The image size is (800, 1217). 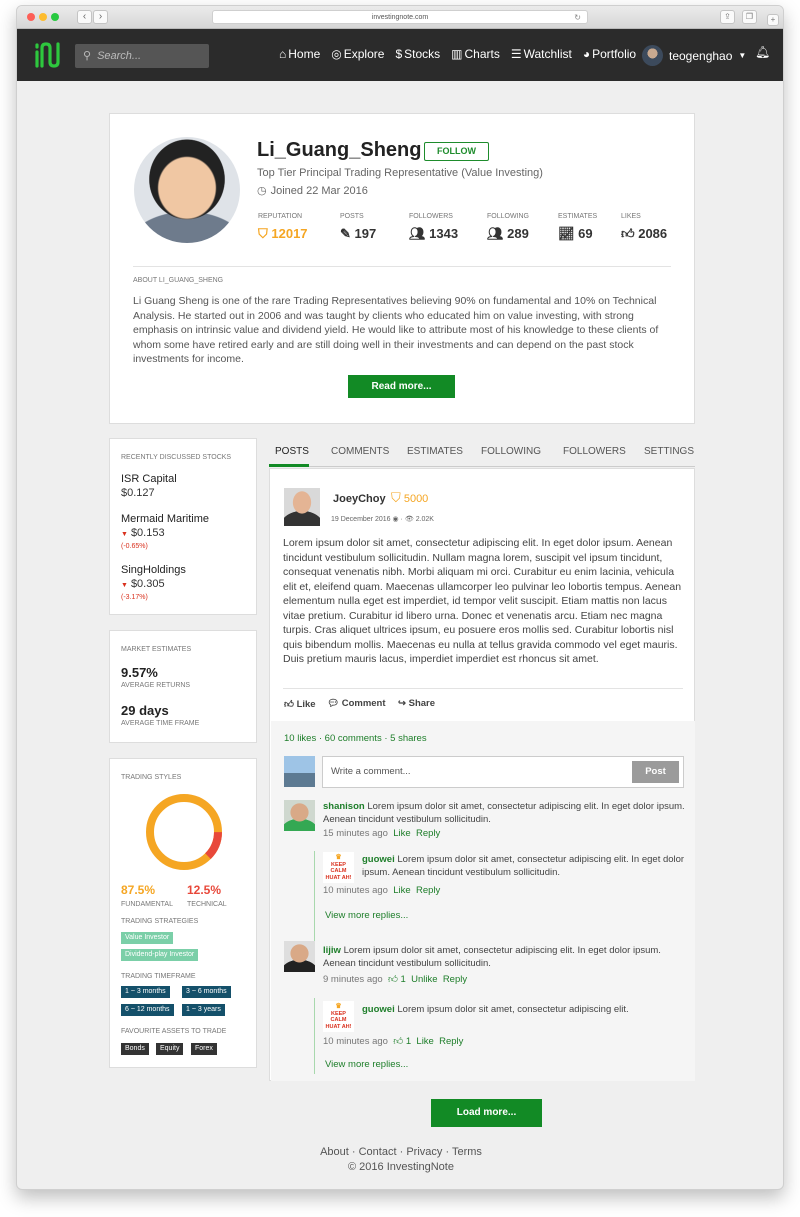 What do you see at coordinates (147, 1010) in the screenshot?
I see `timeframe-tag: 6 ~ 12 months` at bounding box center [147, 1010].